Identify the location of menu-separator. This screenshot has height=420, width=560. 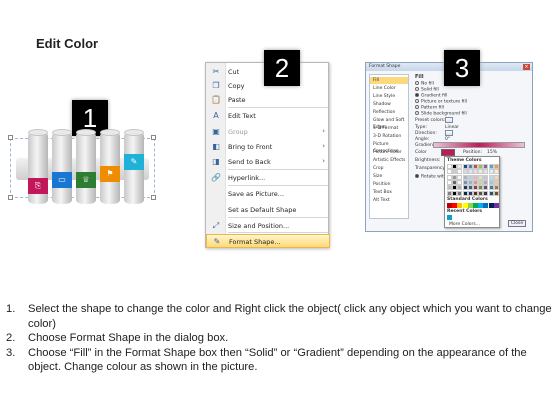
(278, 185).